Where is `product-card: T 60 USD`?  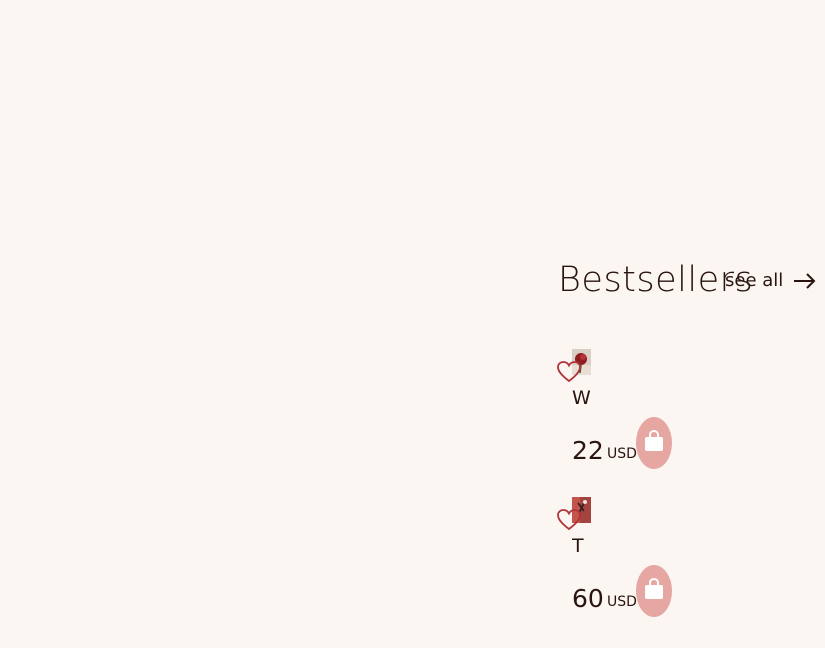
product-card: T 60 USD is located at coordinates (616, 562).